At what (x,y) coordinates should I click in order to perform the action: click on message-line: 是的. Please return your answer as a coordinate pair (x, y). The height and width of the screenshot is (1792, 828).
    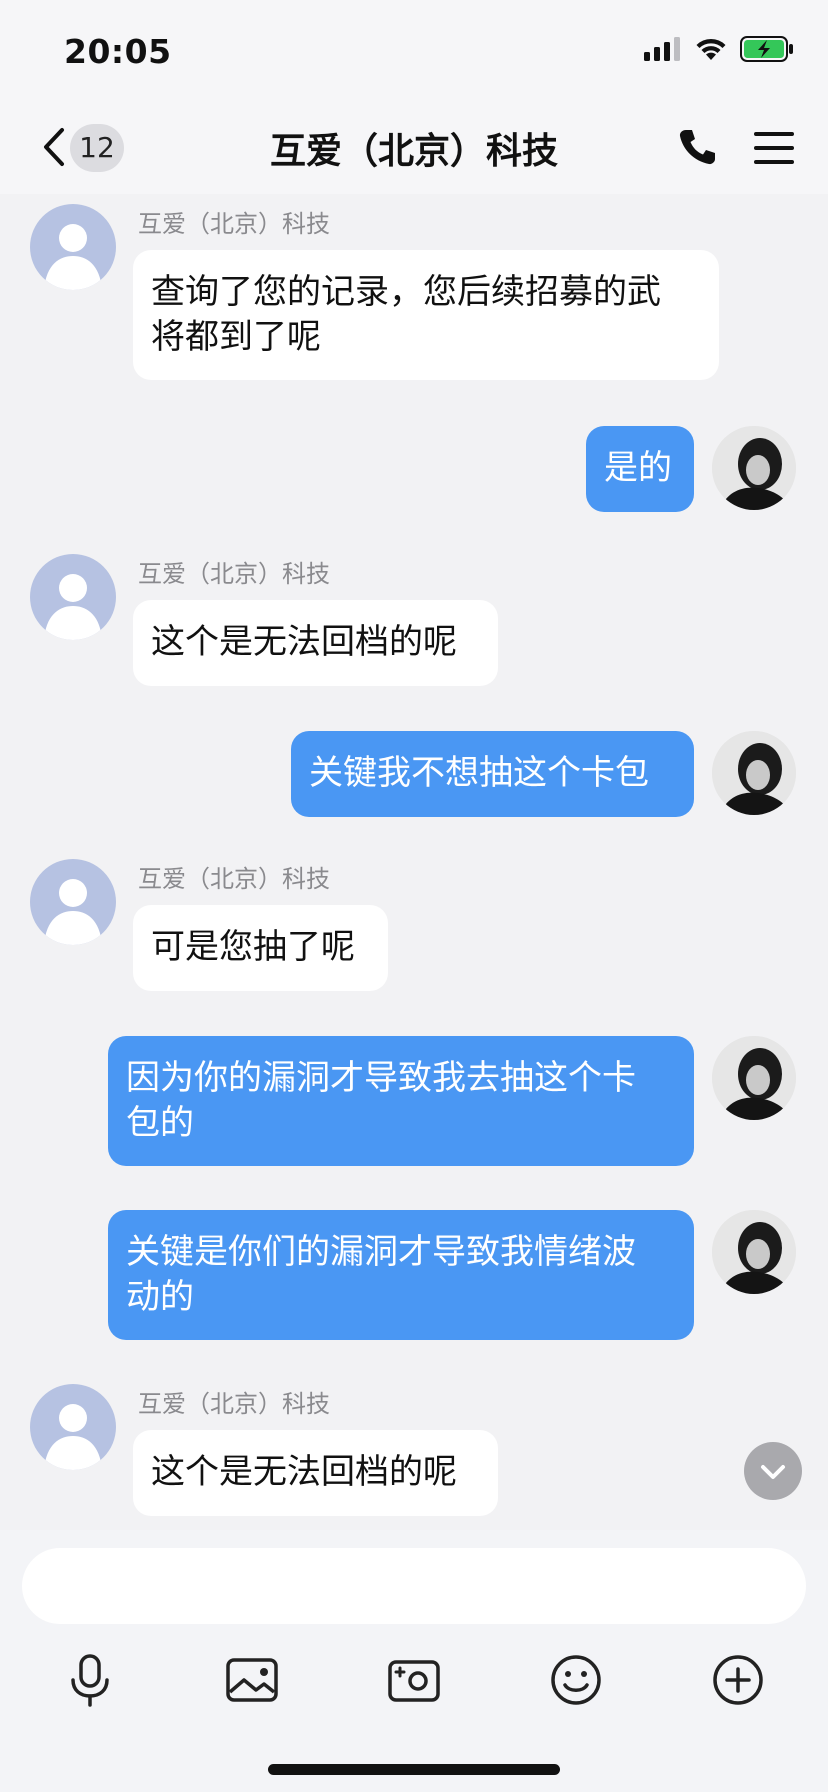
    Looking at the image, I should click on (638, 468).